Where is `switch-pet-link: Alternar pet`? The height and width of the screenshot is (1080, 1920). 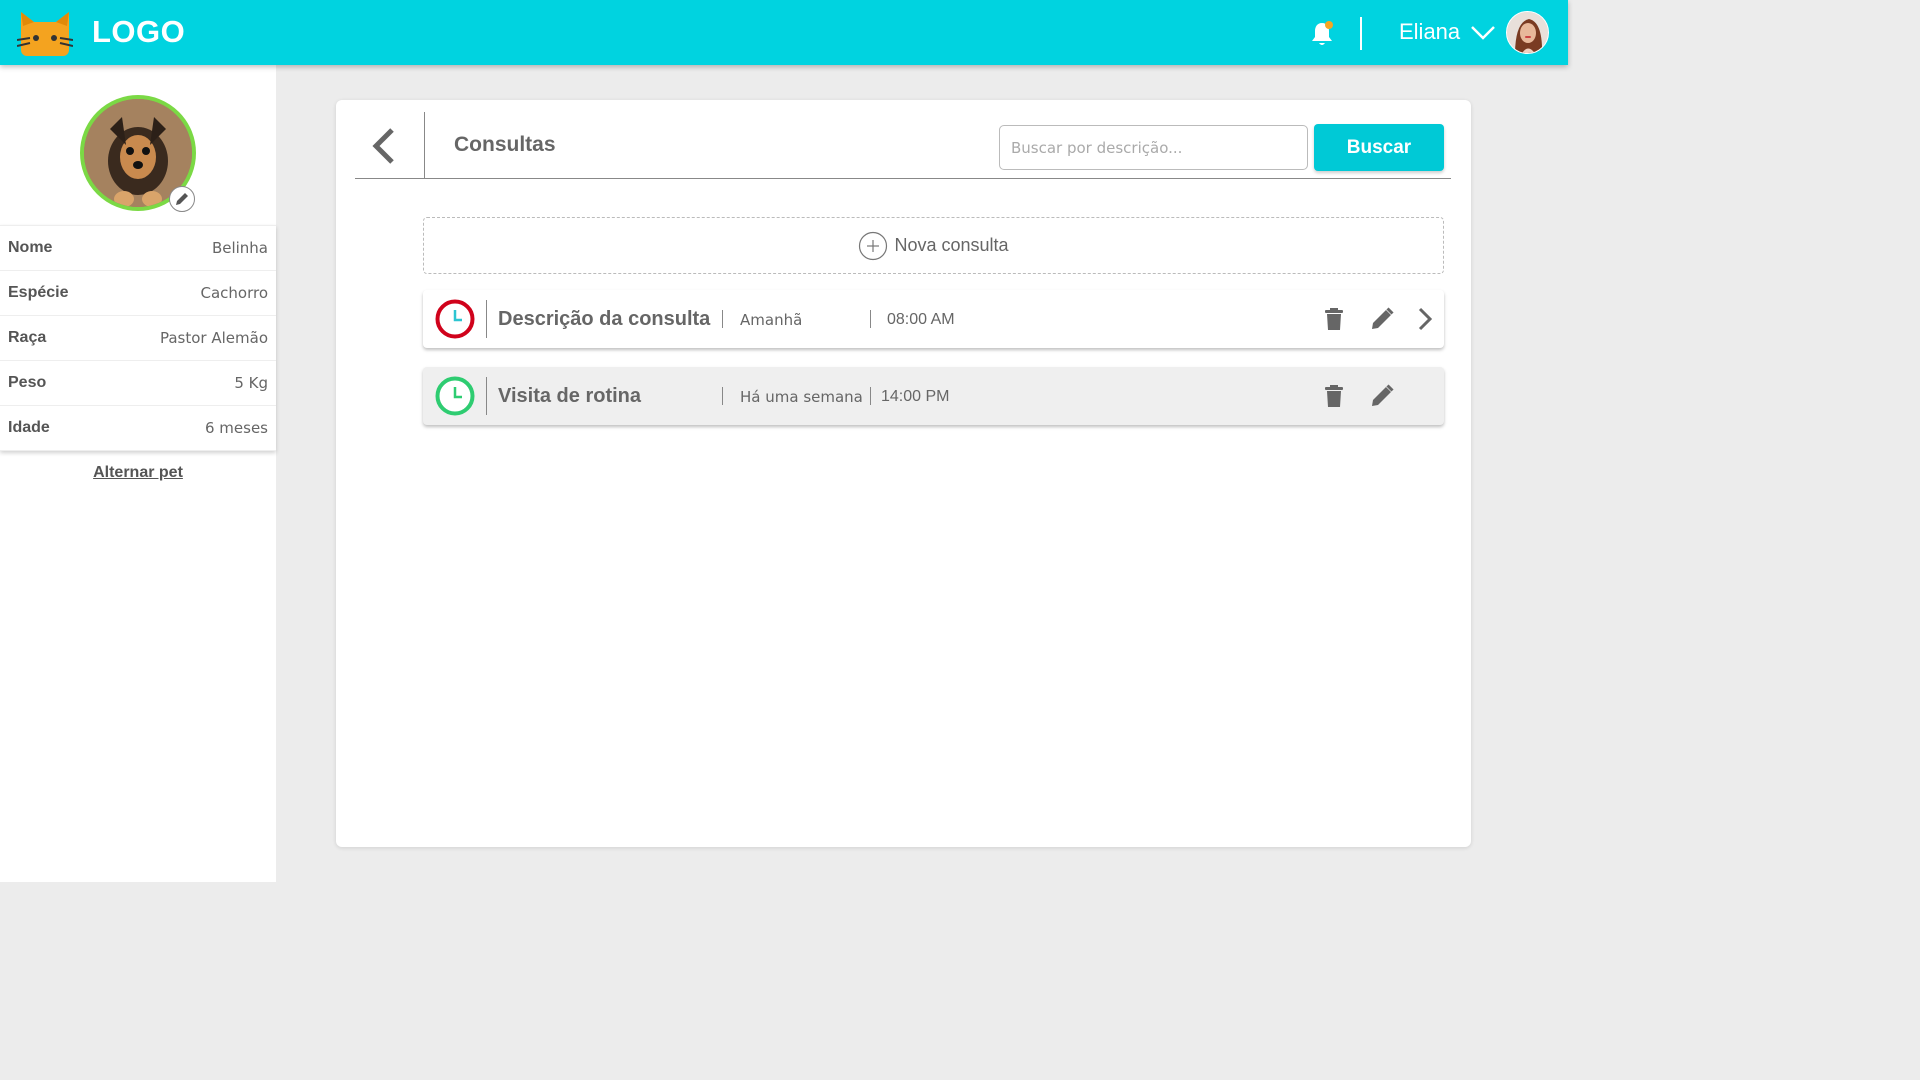 switch-pet-link: Alternar pet is located at coordinates (138, 473).